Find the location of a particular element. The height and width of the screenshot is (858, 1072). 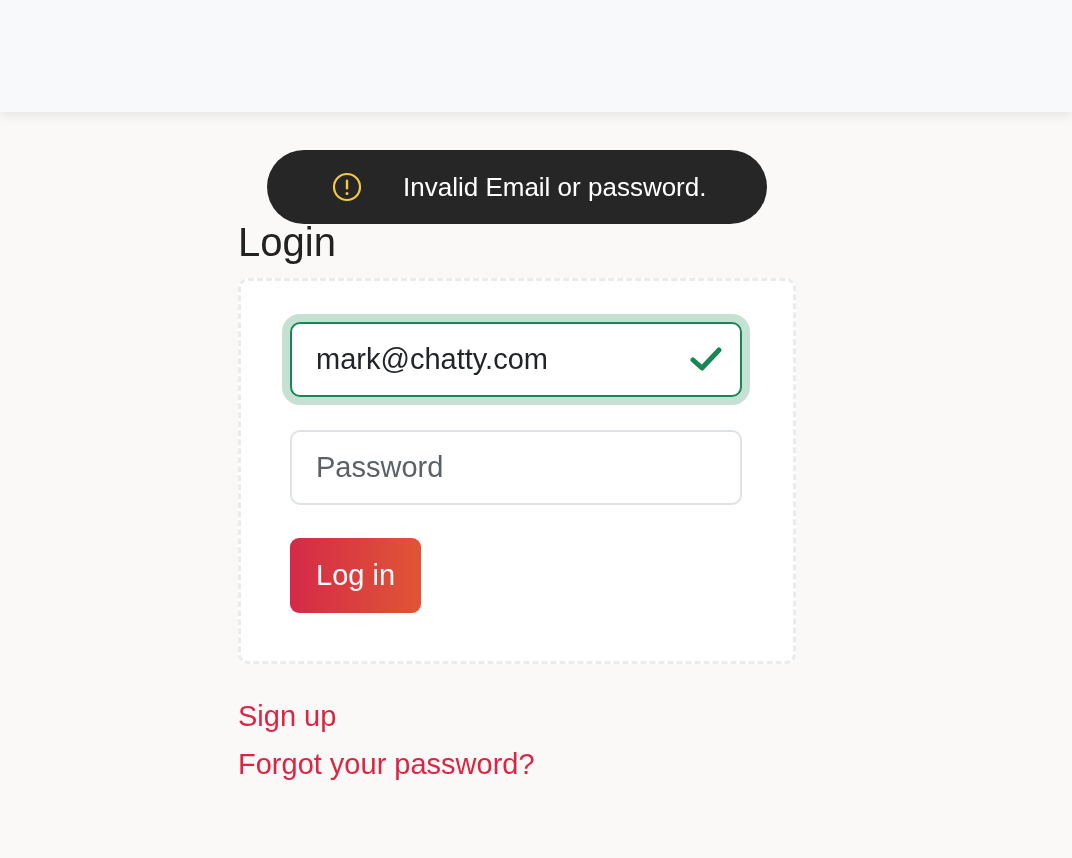

login-button: Log in is located at coordinates (355, 575).